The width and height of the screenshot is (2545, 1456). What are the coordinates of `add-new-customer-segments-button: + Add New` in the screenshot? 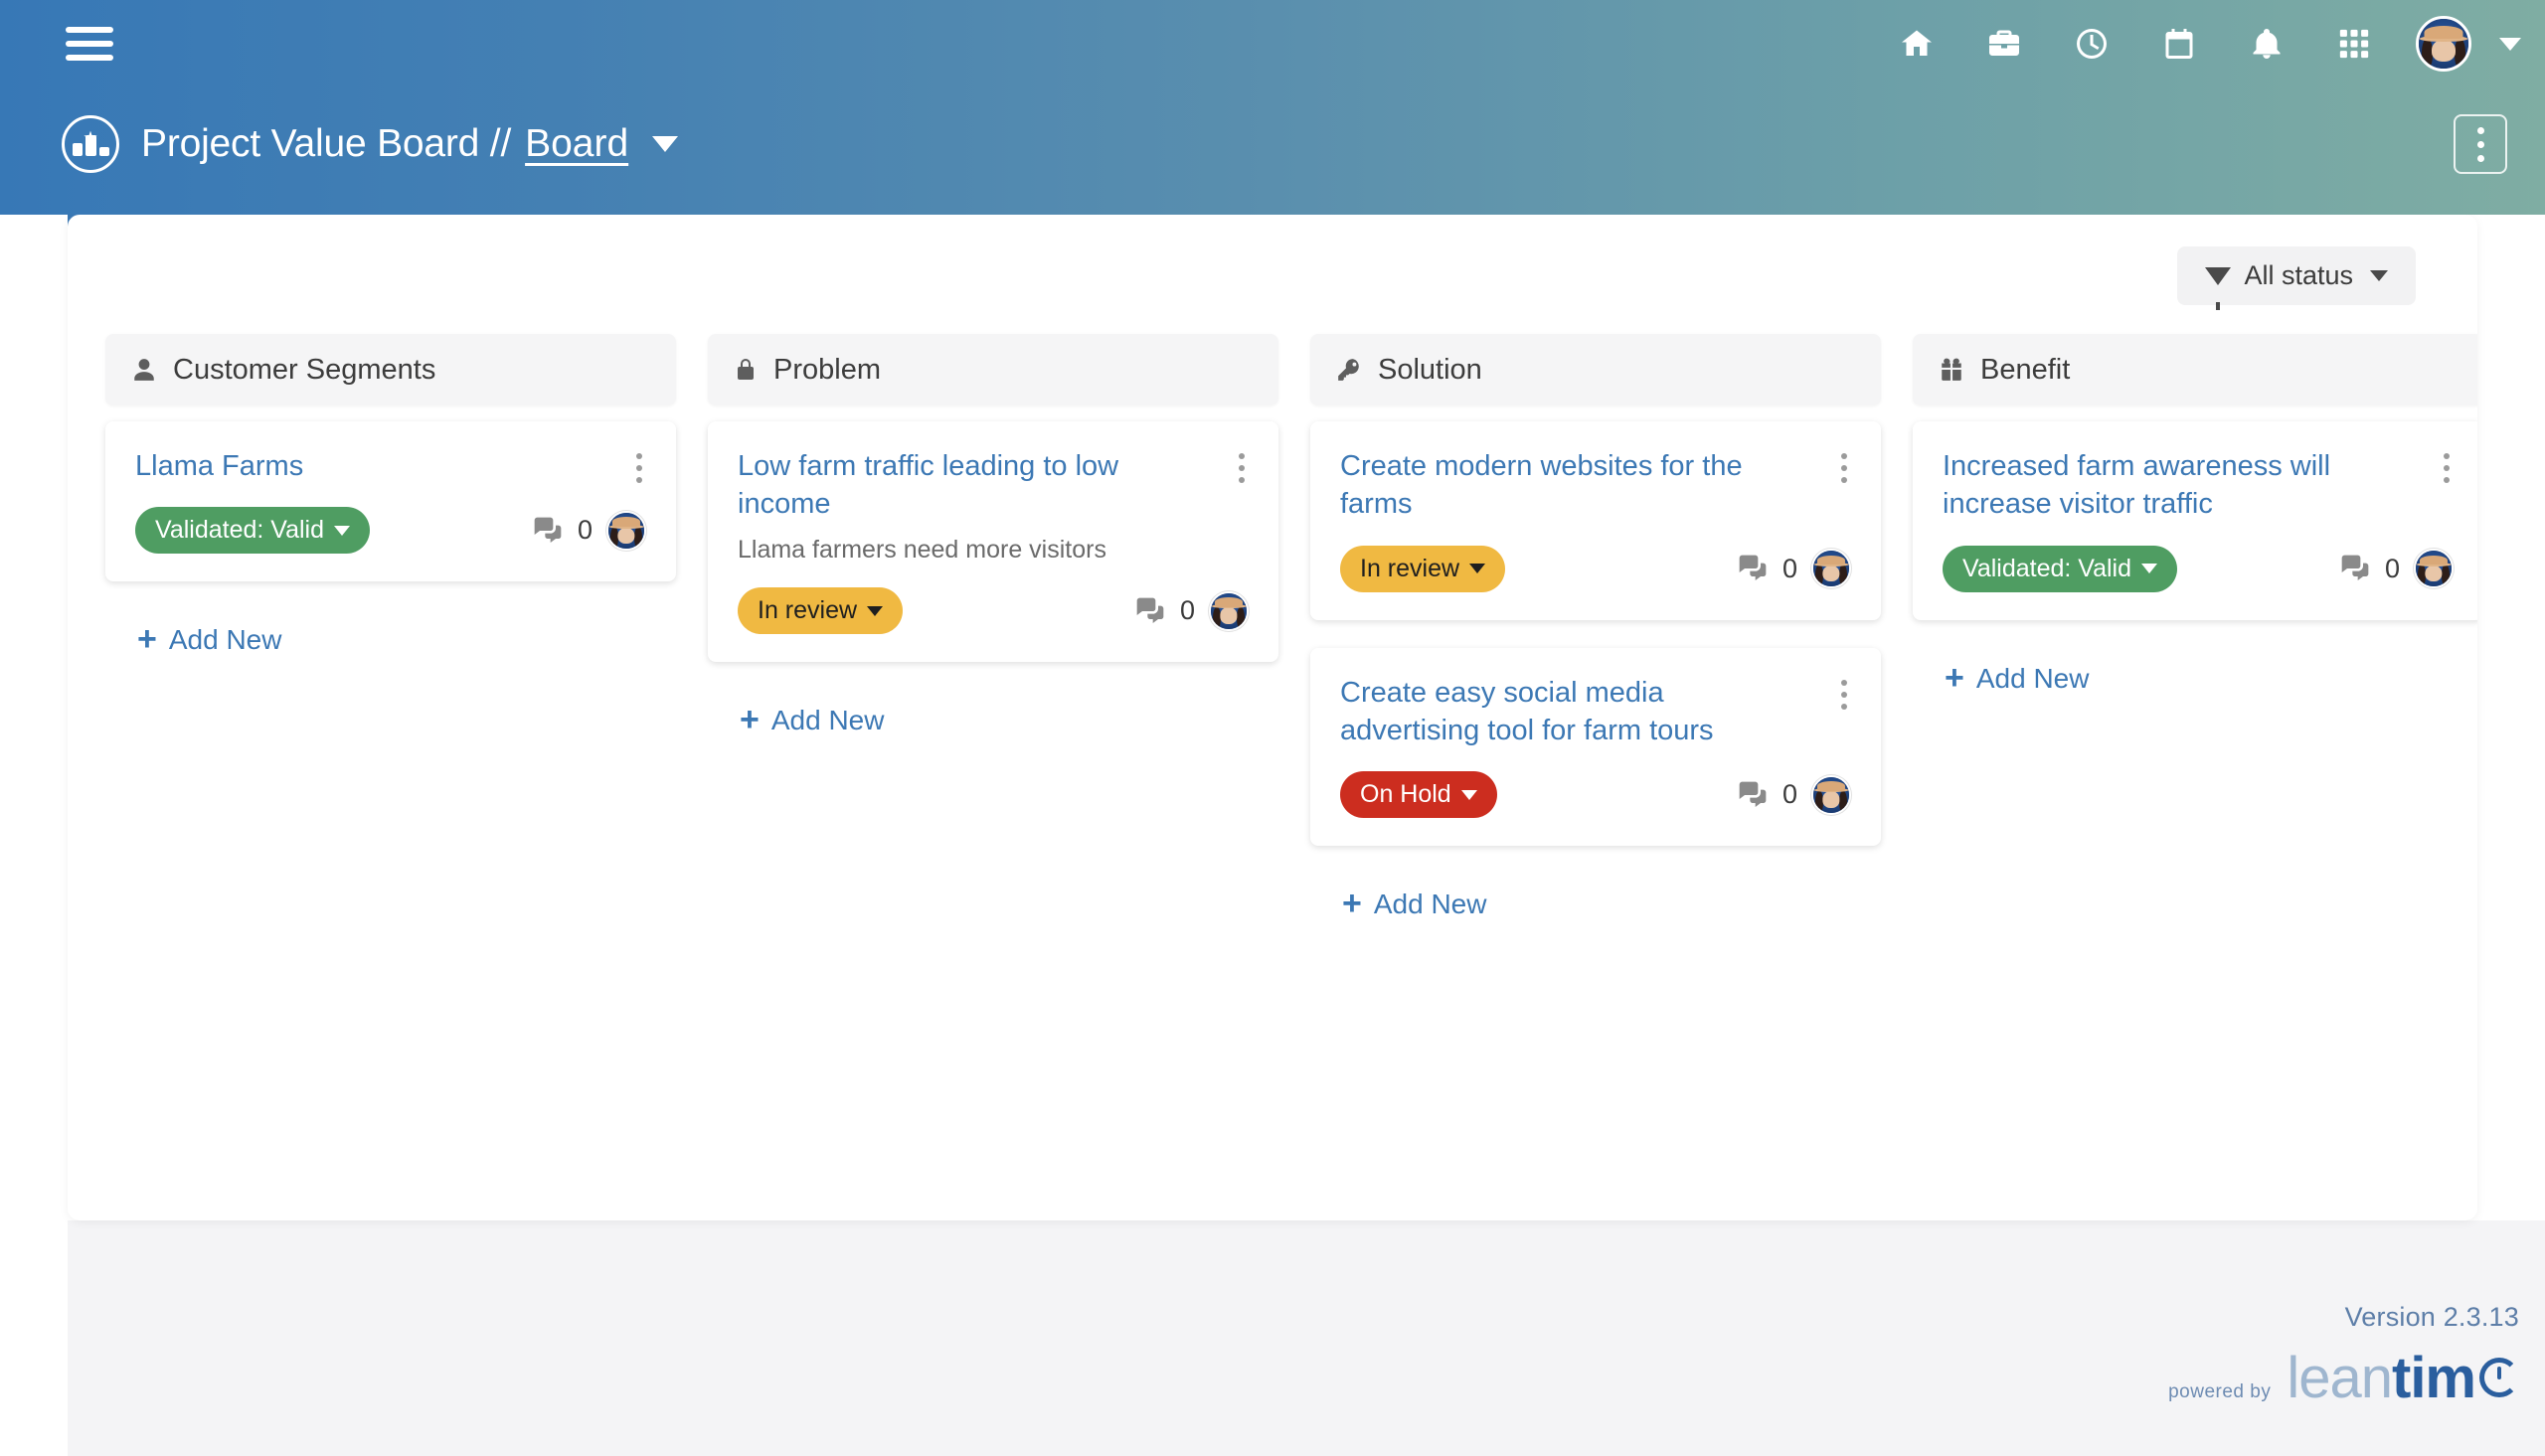 It's located at (209, 639).